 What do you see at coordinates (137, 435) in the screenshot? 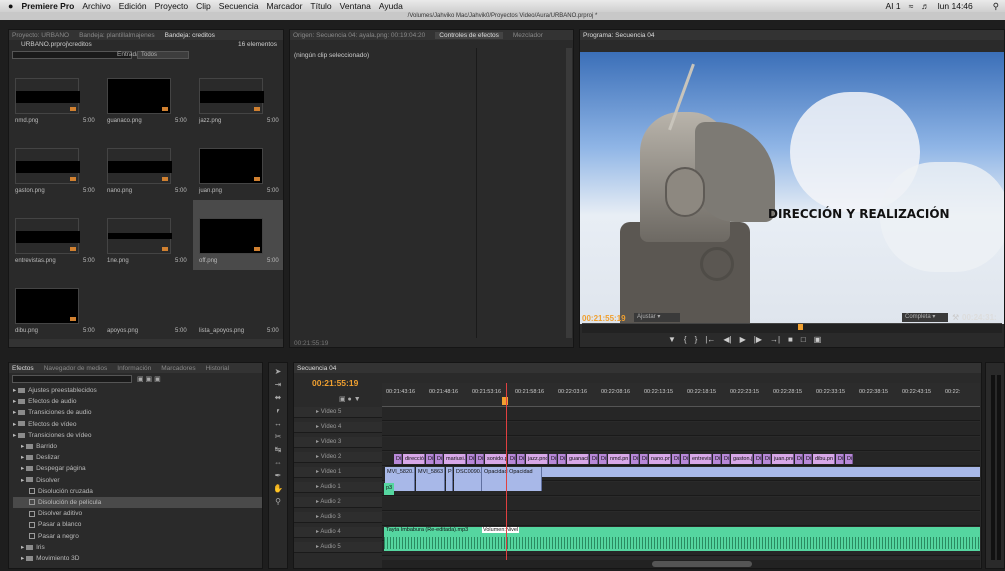
I see `effects-tree-item: ▸ Transiciones de vídeo` at bounding box center [137, 435].